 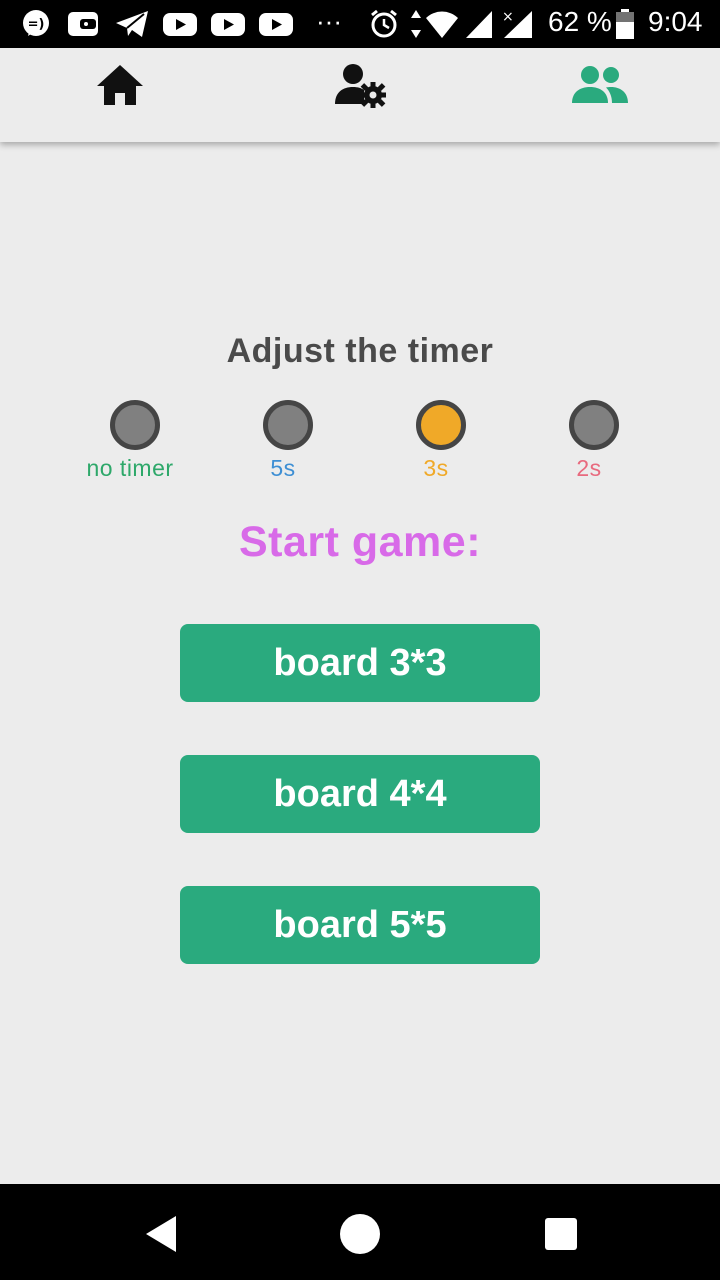 I want to click on timer-option-none: no timer, so click(x=135, y=445).